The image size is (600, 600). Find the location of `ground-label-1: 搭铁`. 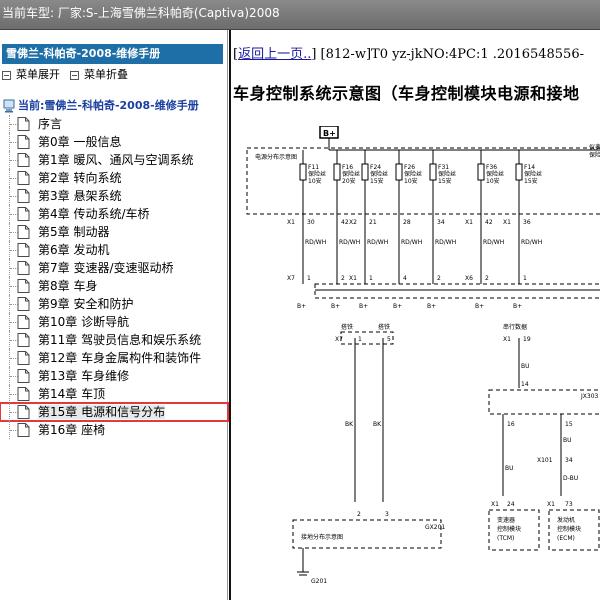

ground-label-1: 搭铁 is located at coordinates (347, 327).